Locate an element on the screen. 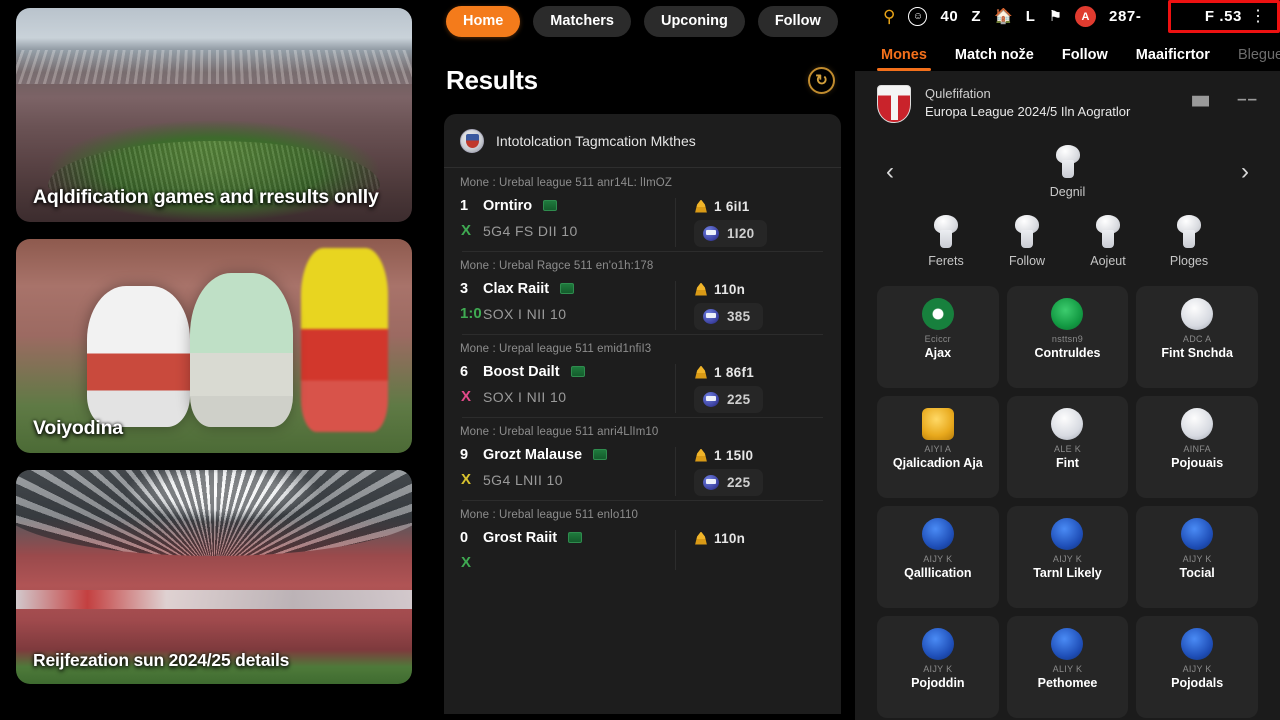  team-card-tocial: AIJY K Tocial is located at coordinates (1197, 557).